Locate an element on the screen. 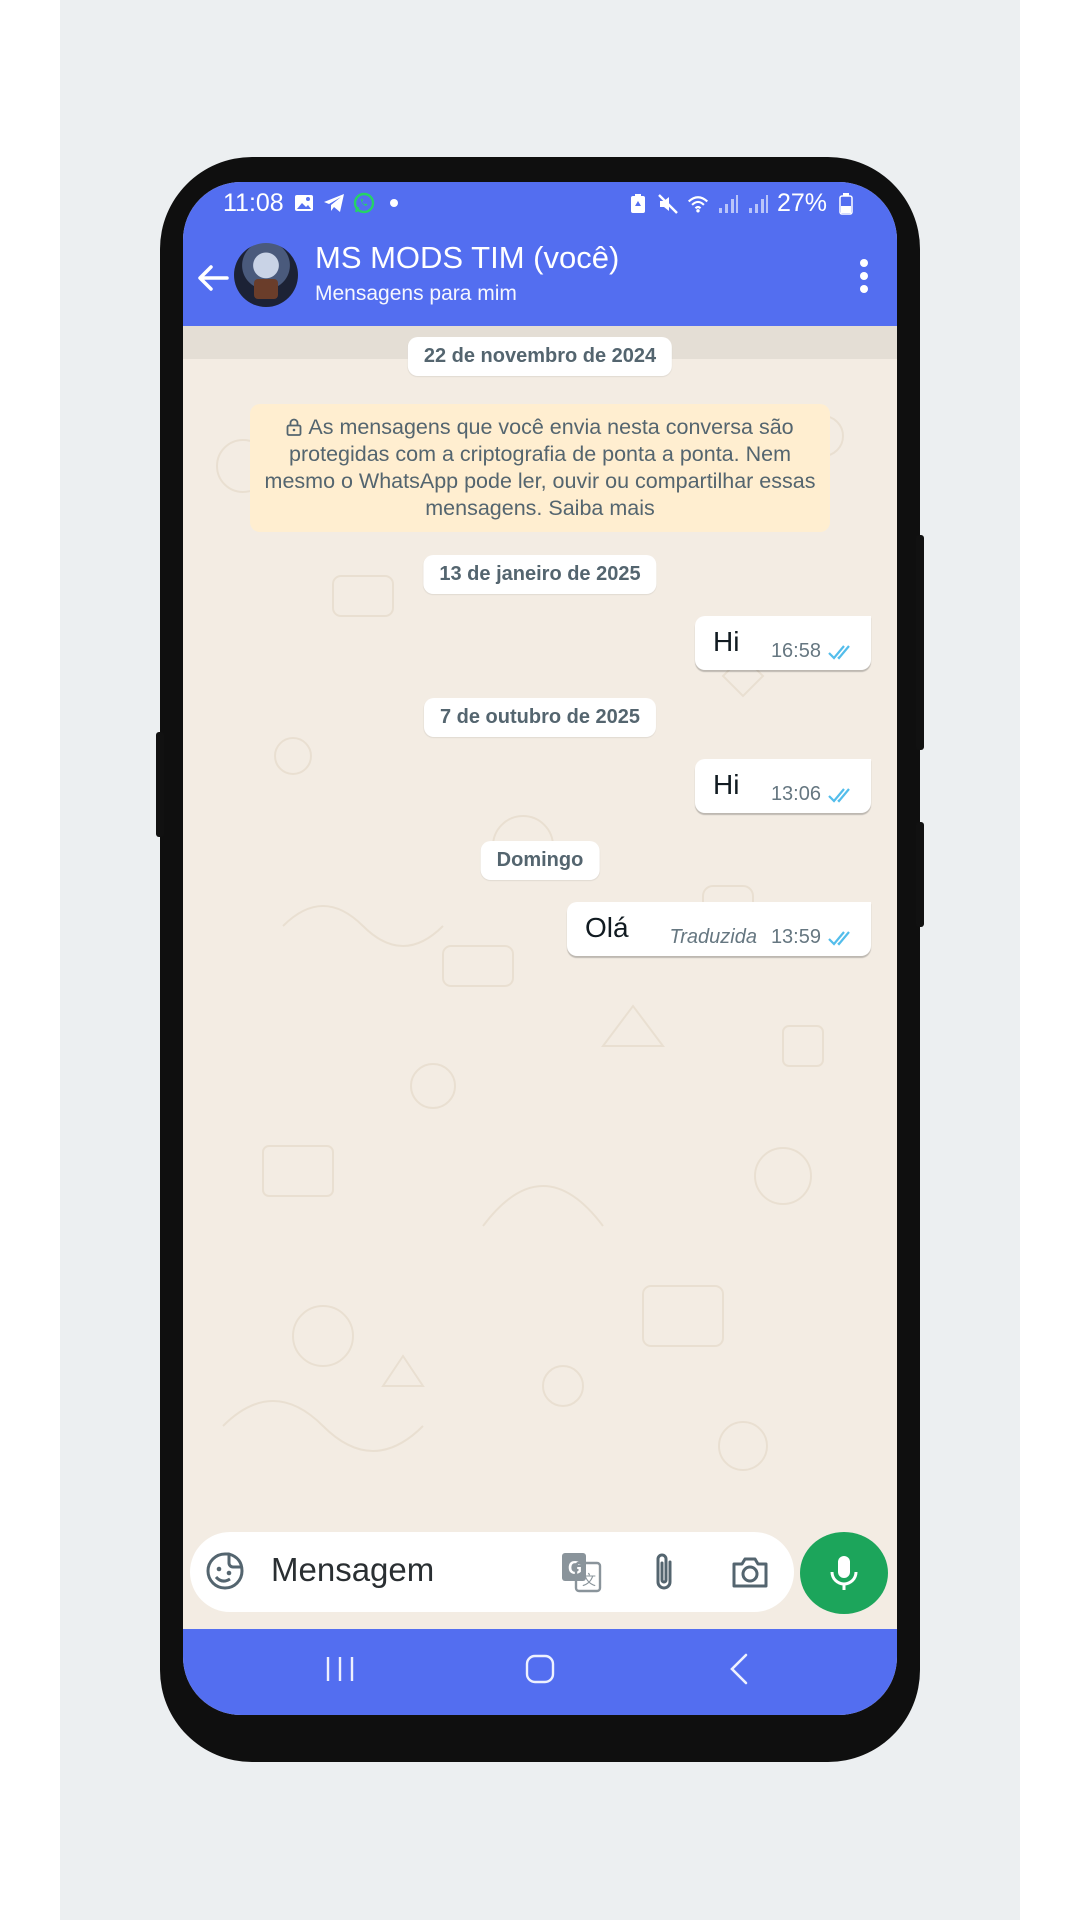 The image size is (1080, 1920). nav-back-icon is located at coordinates (739, 1669).